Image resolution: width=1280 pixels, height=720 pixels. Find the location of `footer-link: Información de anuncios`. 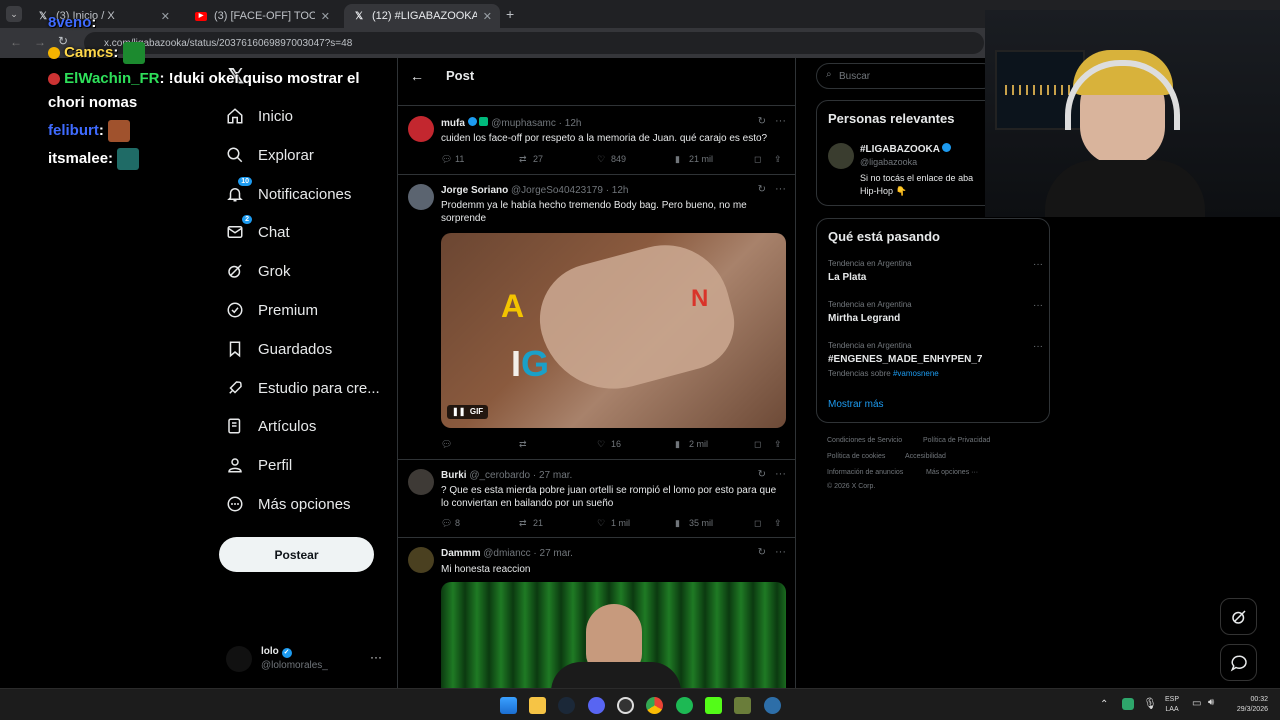

footer-link: Información de anuncios is located at coordinates (865, 472).